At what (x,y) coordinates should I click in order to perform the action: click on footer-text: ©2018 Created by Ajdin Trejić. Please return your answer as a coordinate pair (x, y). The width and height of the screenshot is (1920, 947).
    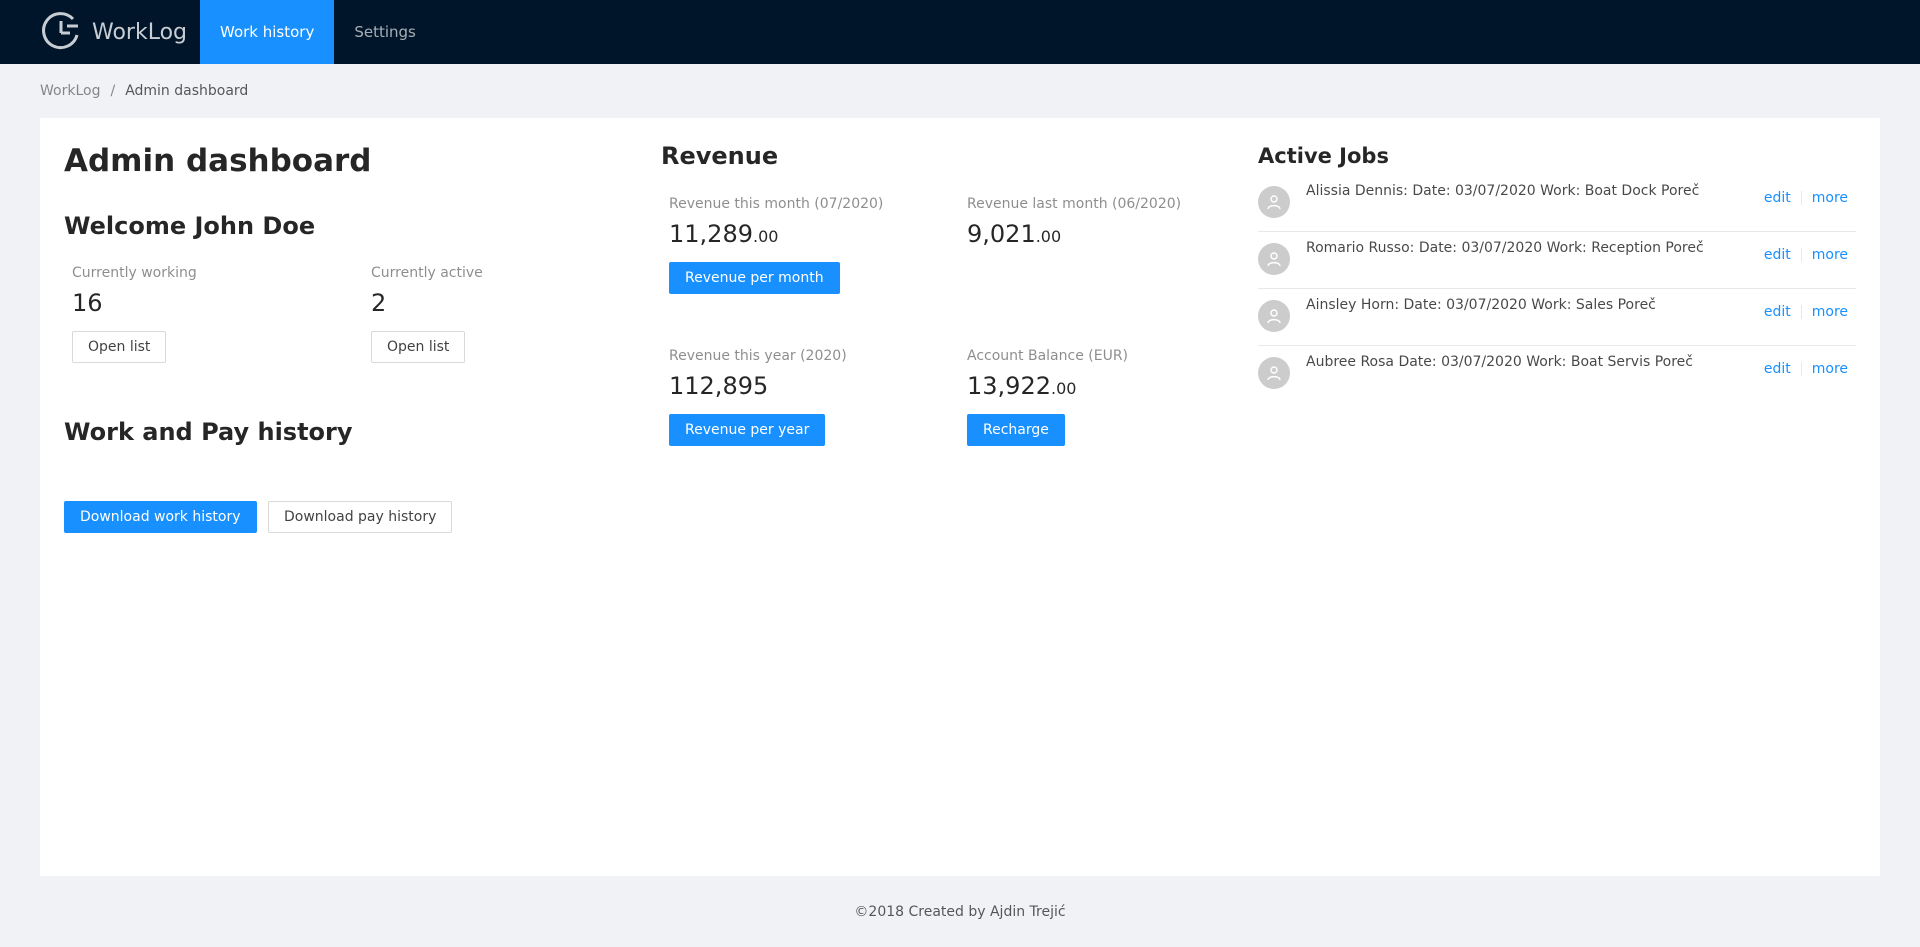
    Looking at the image, I should click on (960, 911).